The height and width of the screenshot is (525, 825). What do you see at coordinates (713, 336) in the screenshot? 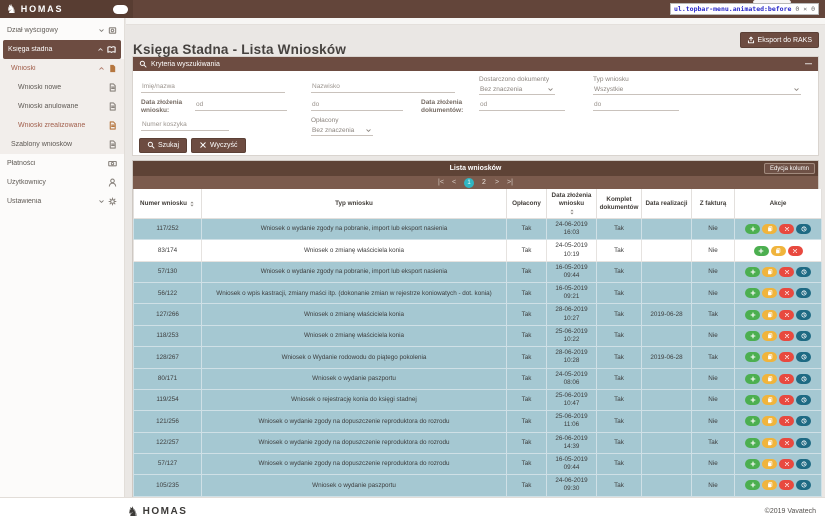
I see `cell-z-faktura: Nie` at bounding box center [713, 336].